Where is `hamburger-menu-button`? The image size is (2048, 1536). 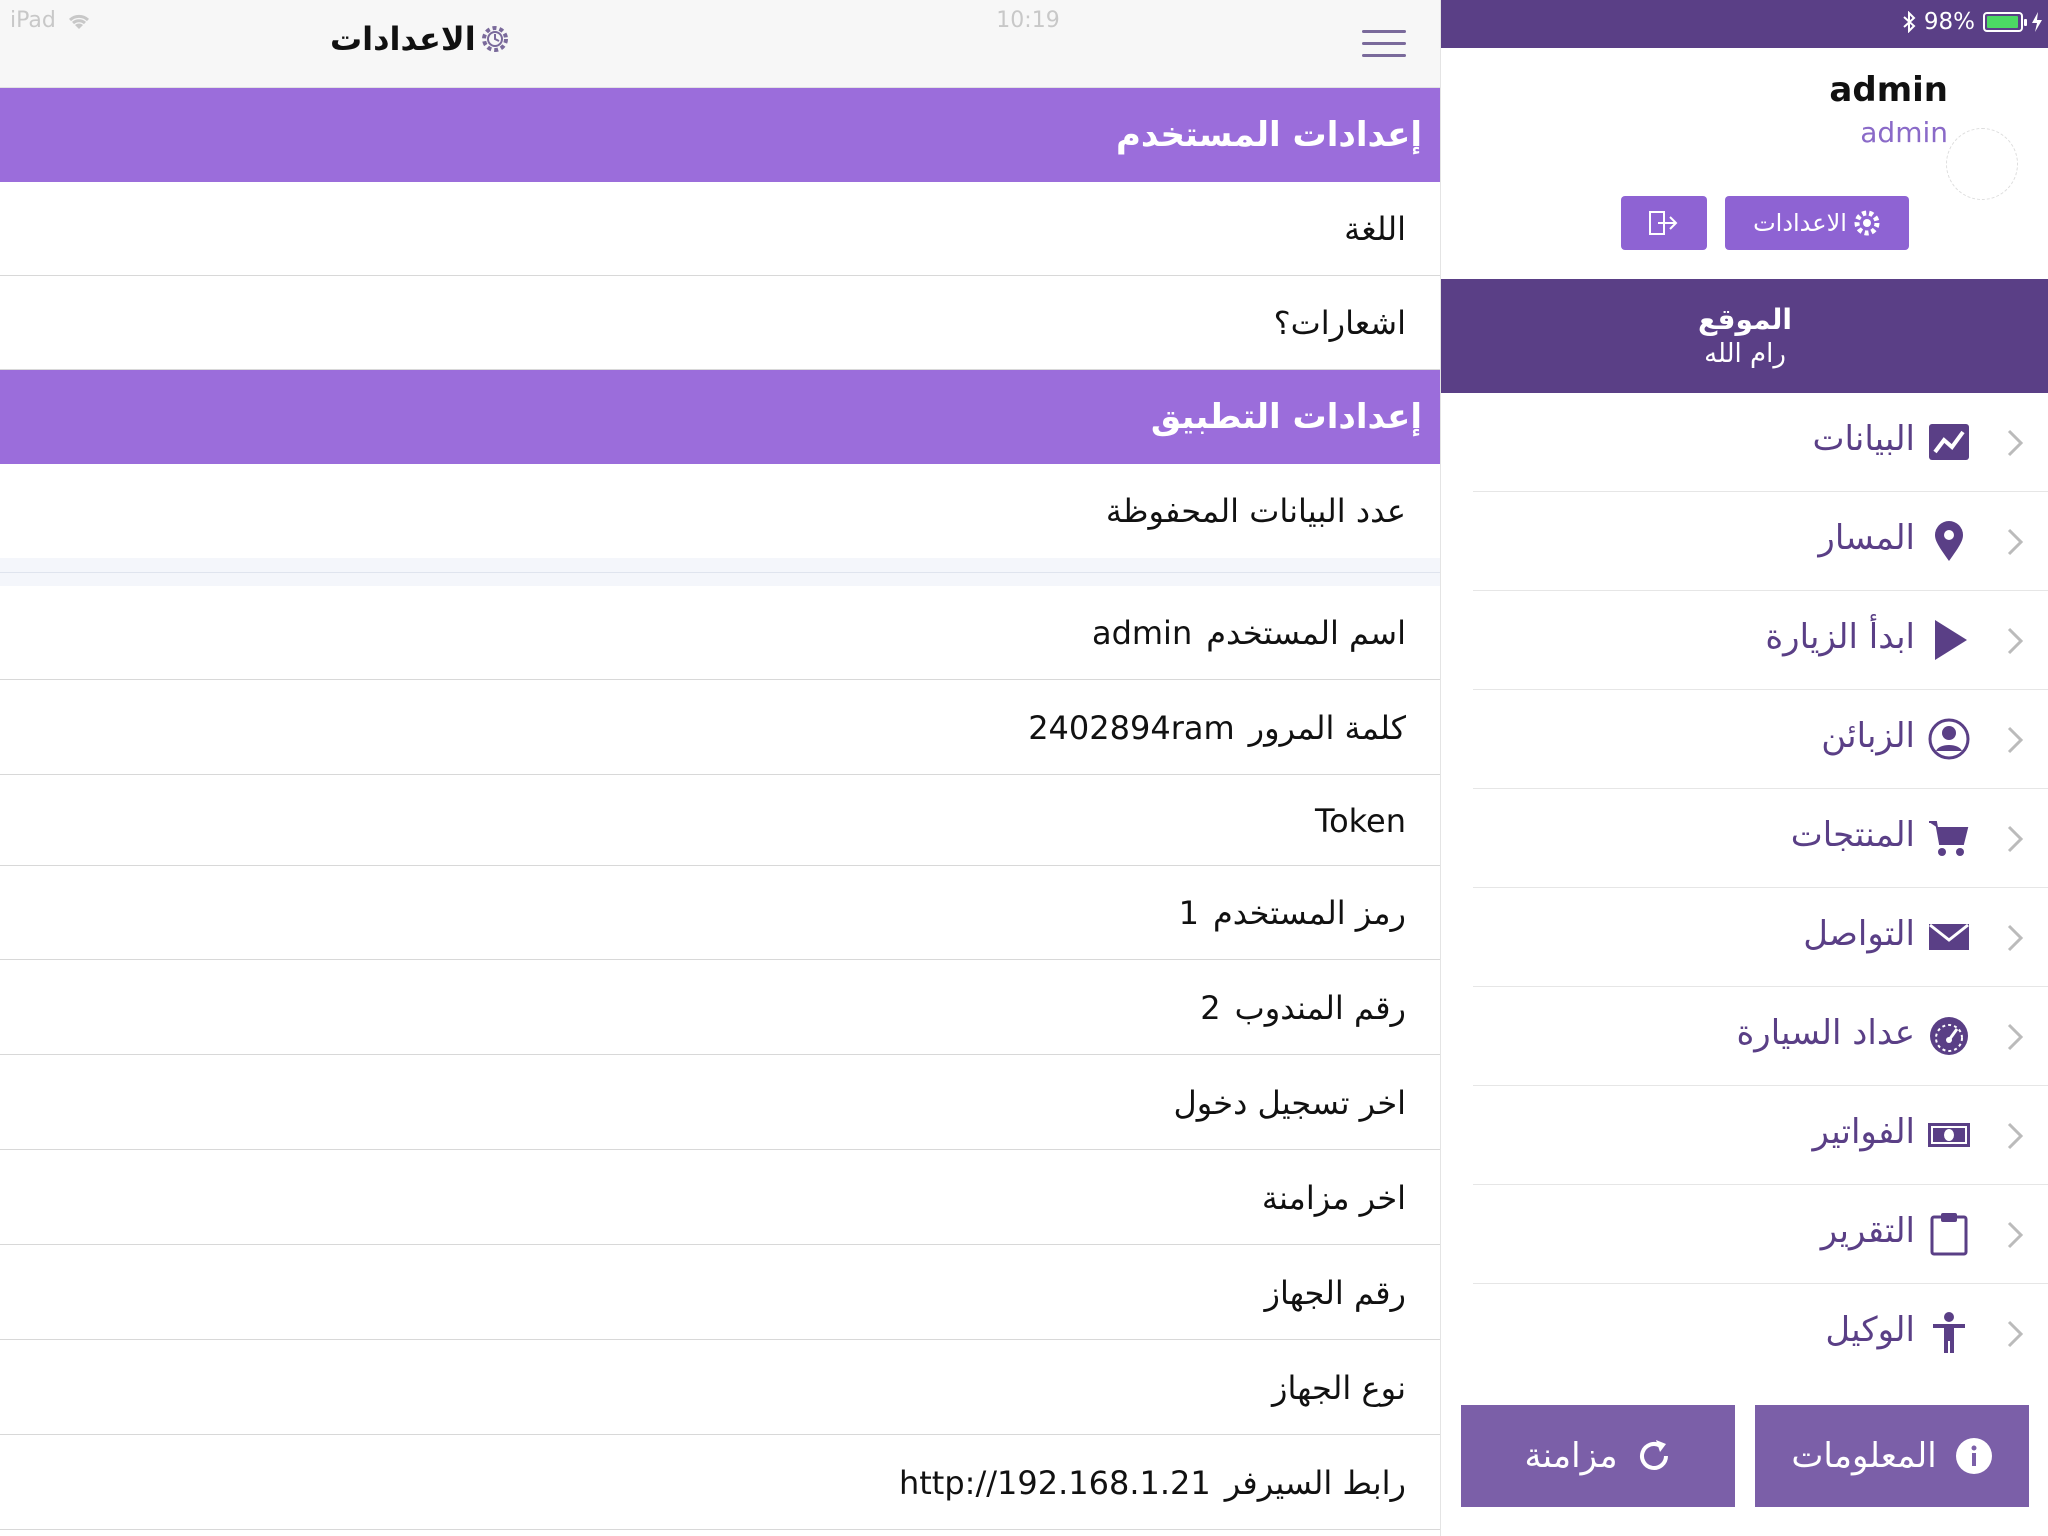
hamburger-menu-button is located at coordinates (1384, 44).